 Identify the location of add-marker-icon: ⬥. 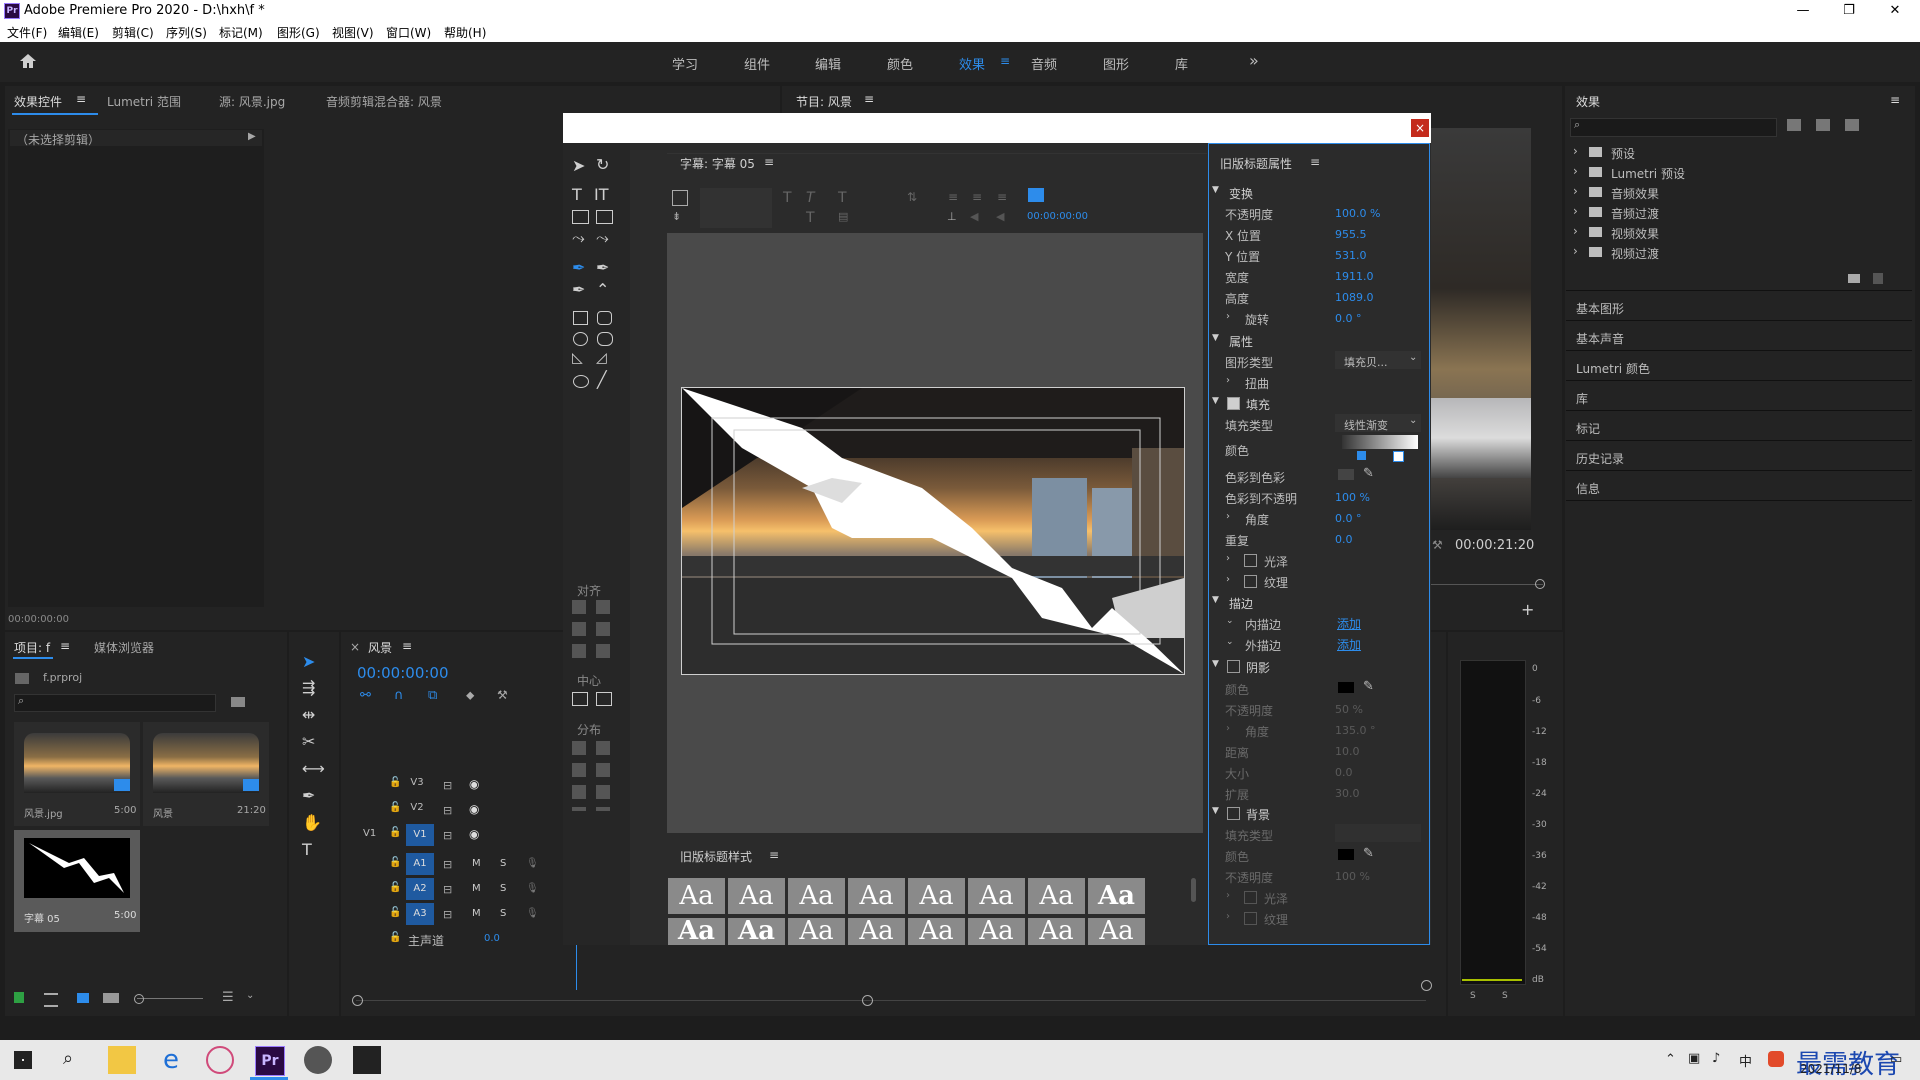
(470, 695).